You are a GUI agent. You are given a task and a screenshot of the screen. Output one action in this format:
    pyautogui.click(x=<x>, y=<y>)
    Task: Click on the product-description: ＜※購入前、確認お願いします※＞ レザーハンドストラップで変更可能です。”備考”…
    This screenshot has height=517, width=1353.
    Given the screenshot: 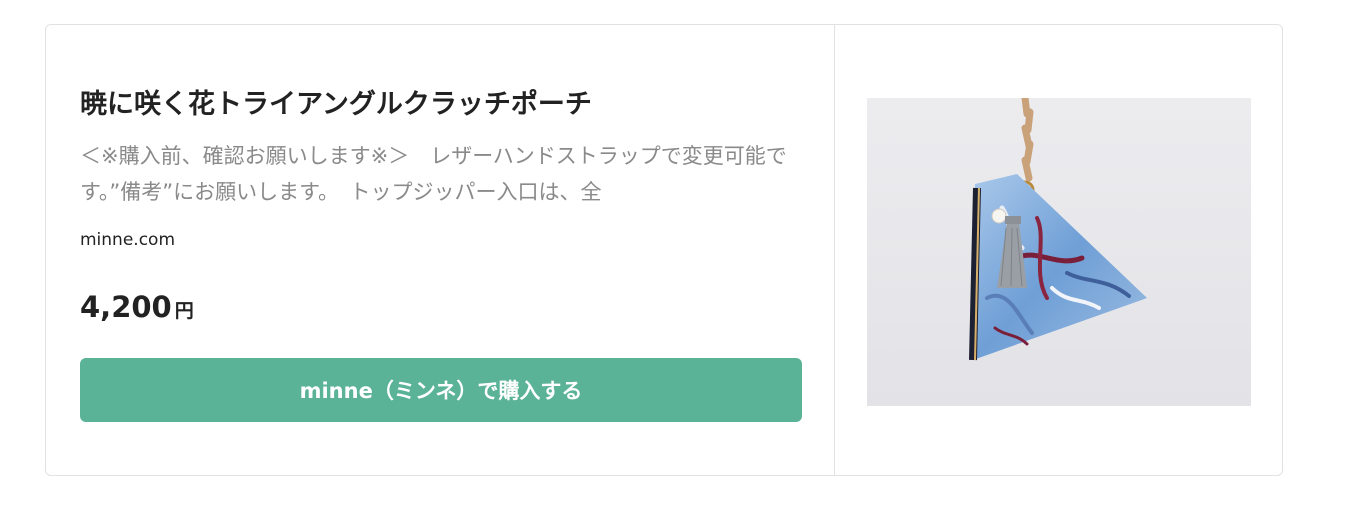 What is the action you would take?
    pyautogui.click(x=433, y=174)
    